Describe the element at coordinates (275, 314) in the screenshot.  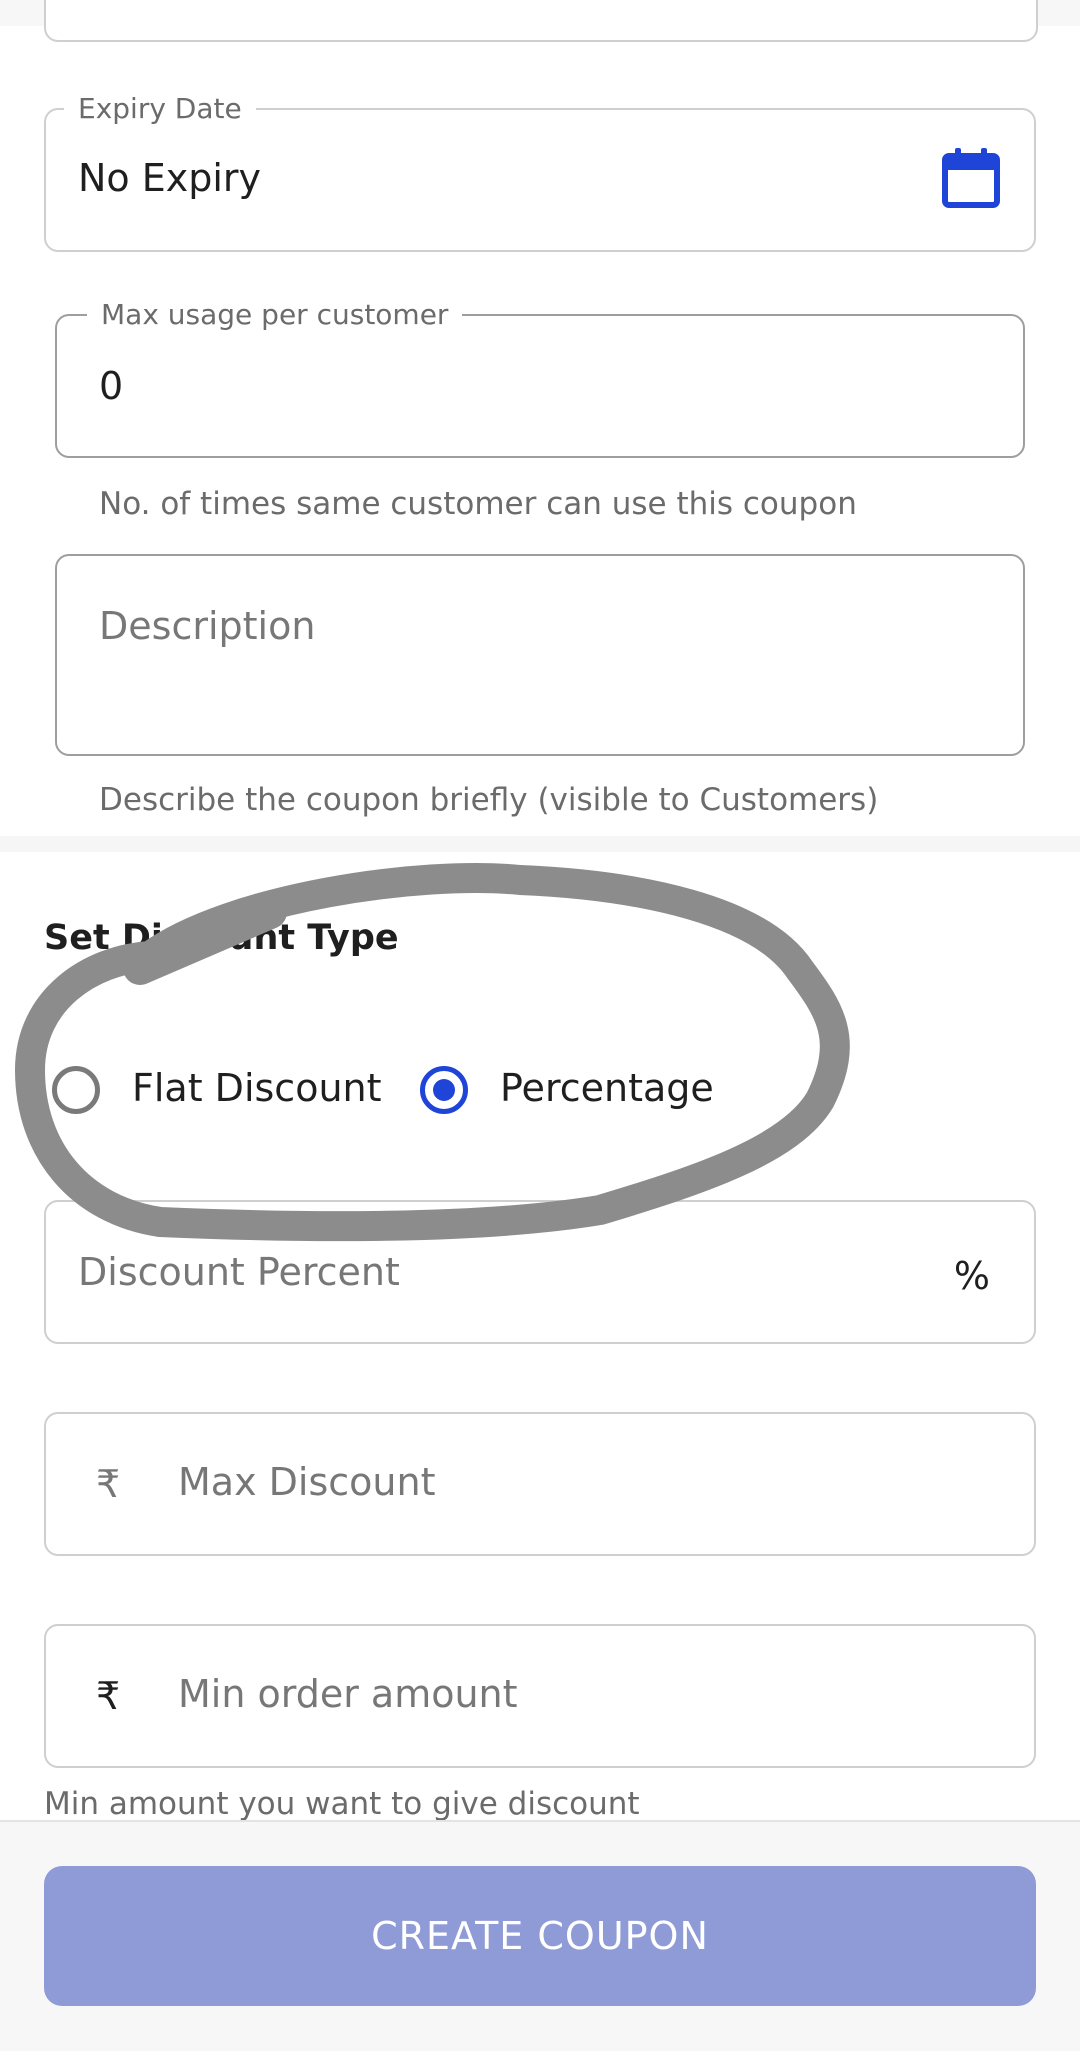
I see `max-usage-label: Max usage per customer` at that location.